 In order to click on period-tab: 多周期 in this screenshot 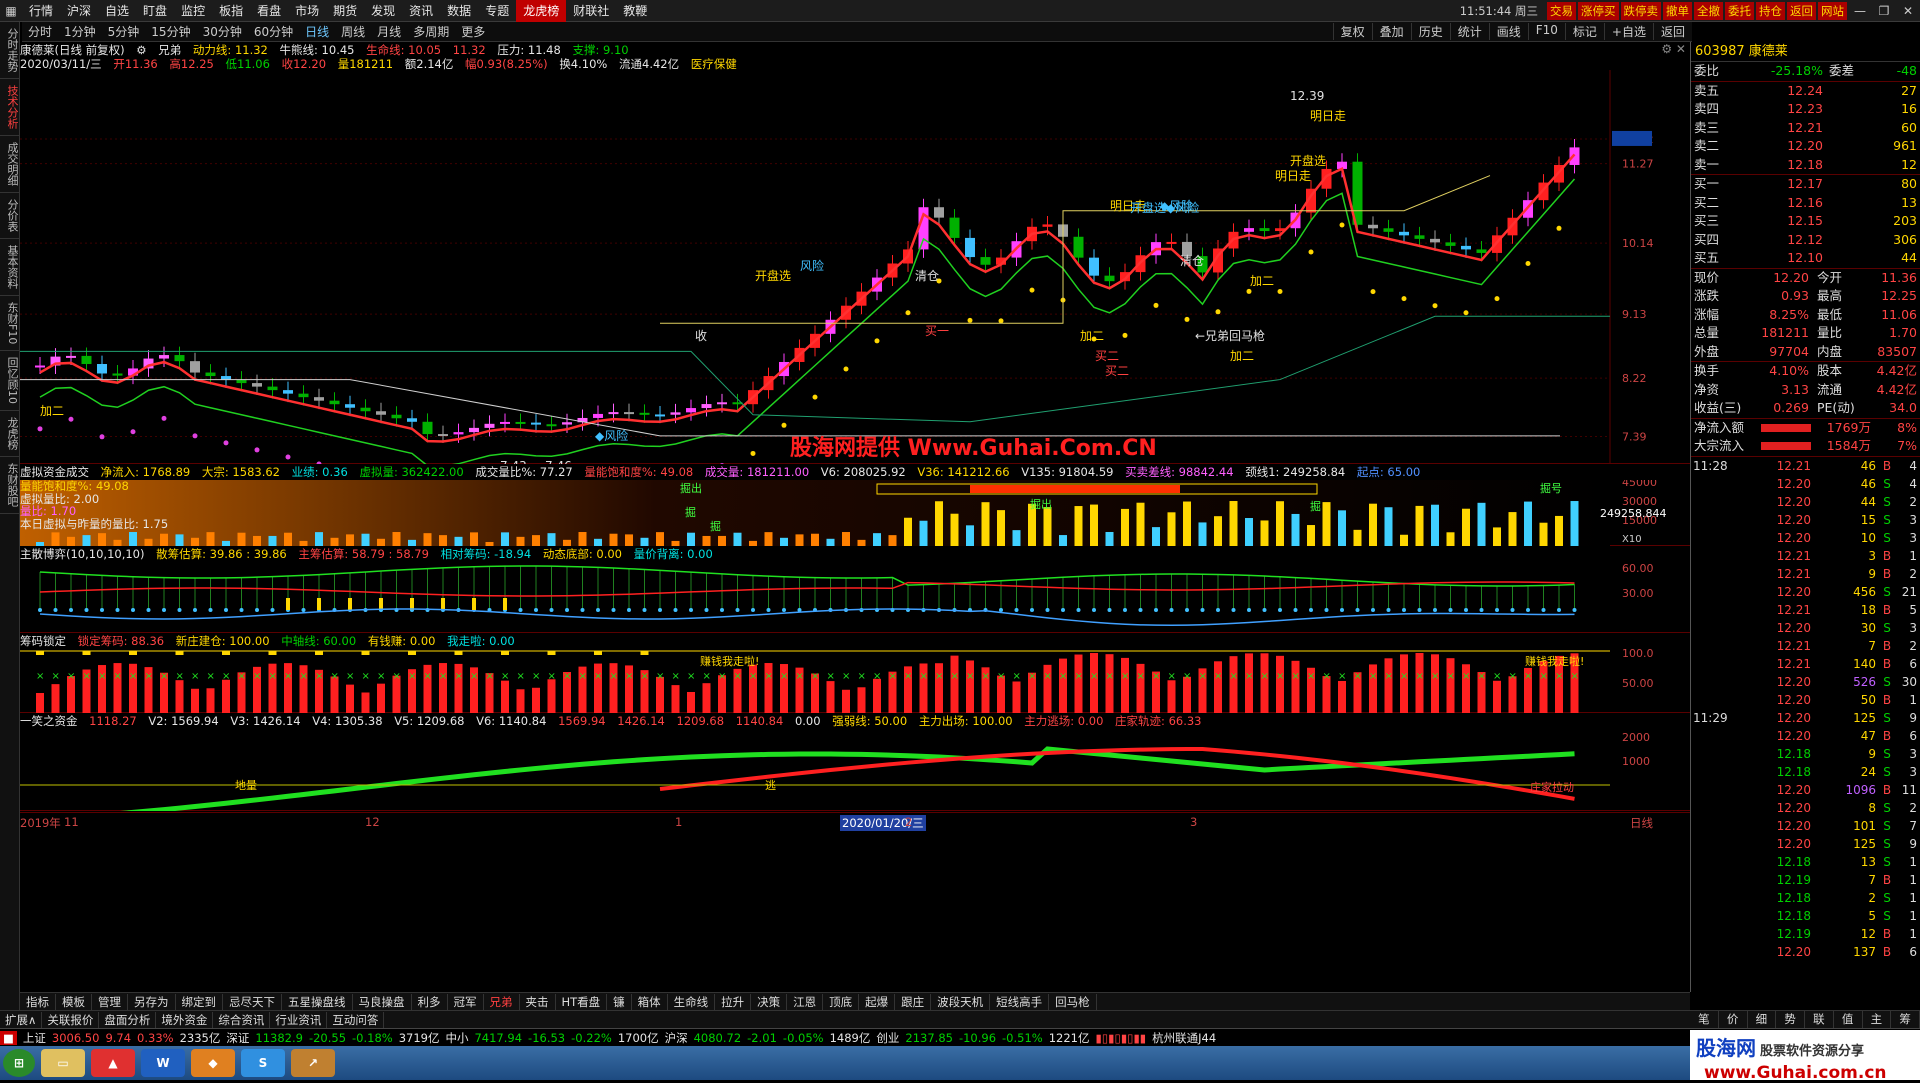, I will do `click(431, 31)`.